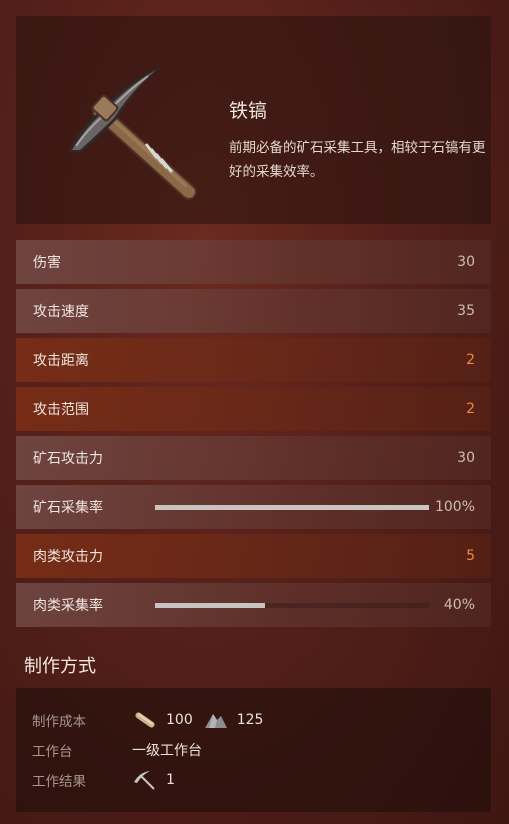 The image size is (509, 824). What do you see at coordinates (210, 605) in the screenshot?
I see `meat-gather-rate-bar-fill` at bounding box center [210, 605].